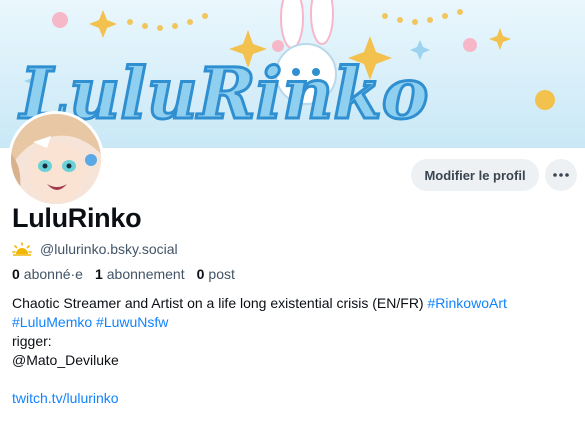 This screenshot has height=422, width=585. I want to click on following-label: abonnement, so click(145, 274).